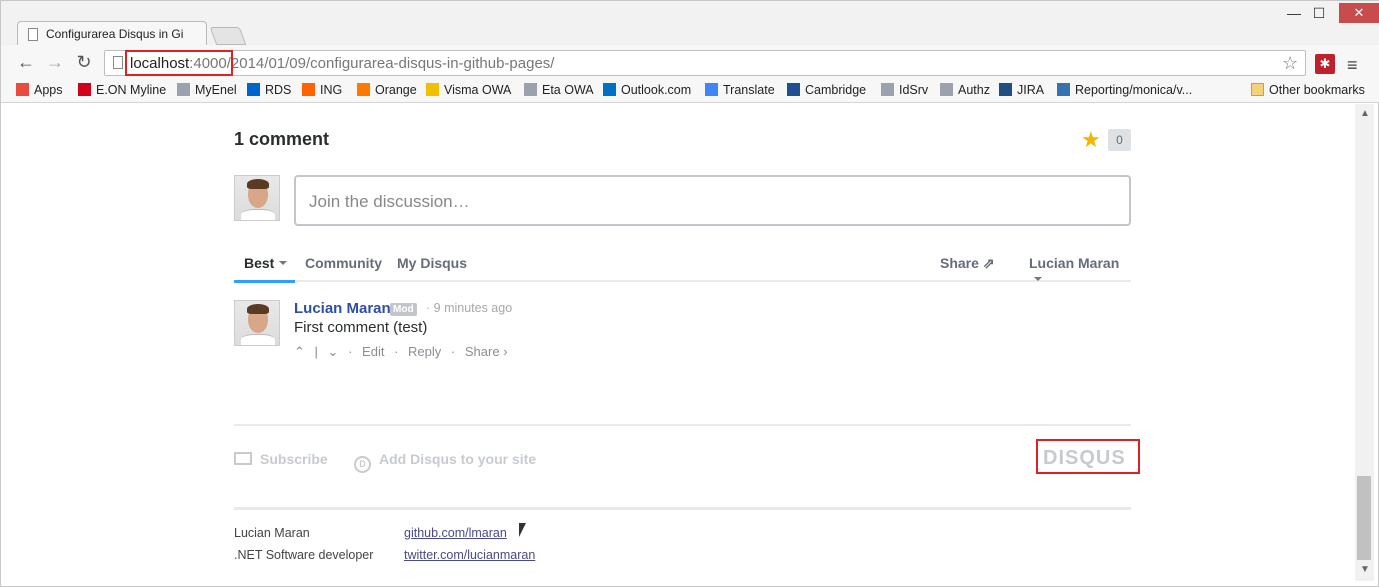  Describe the element at coordinates (1317, 90) in the screenshot. I see `other-bookmarks-label: Other bookmarks` at that location.